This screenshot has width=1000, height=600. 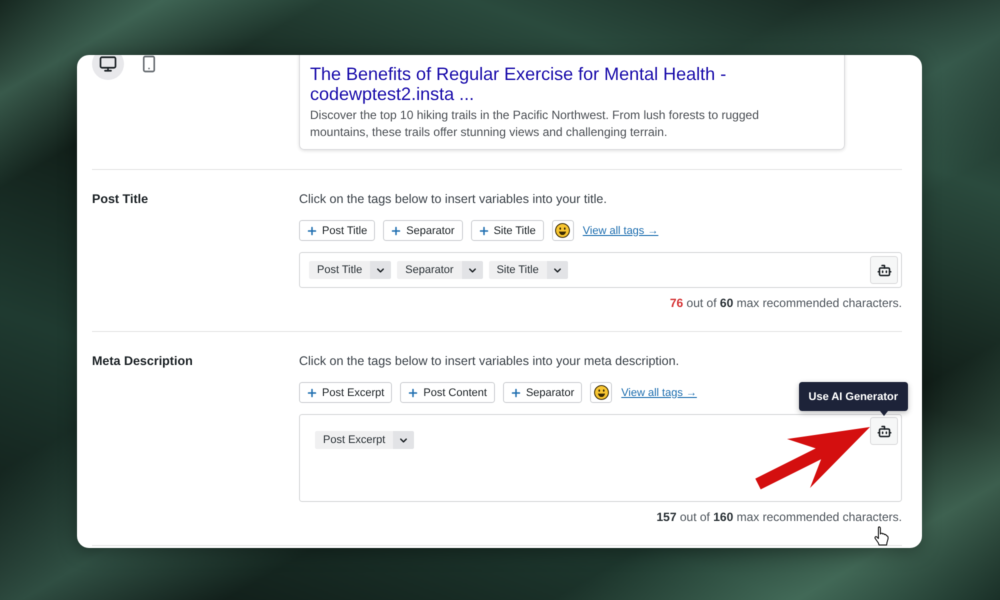 What do you see at coordinates (108, 64) in the screenshot?
I see `monitor-icon` at bounding box center [108, 64].